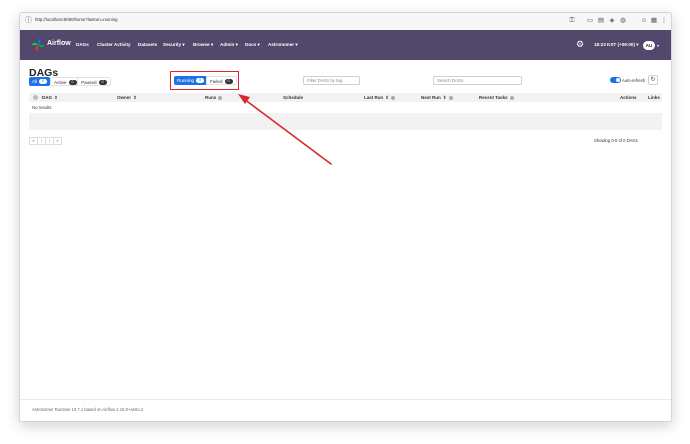  Describe the element at coordinates (285, 129) in the screenshot. I see `annotation-arrow` at that location.